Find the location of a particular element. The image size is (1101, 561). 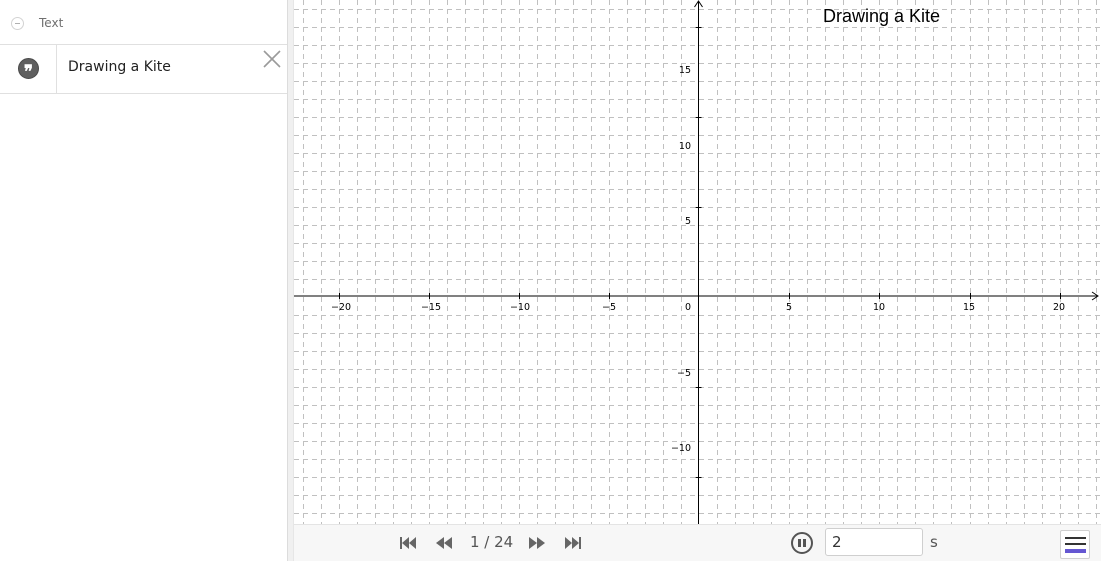

x-tick-label: −20 is located at coordinates (341, 307).